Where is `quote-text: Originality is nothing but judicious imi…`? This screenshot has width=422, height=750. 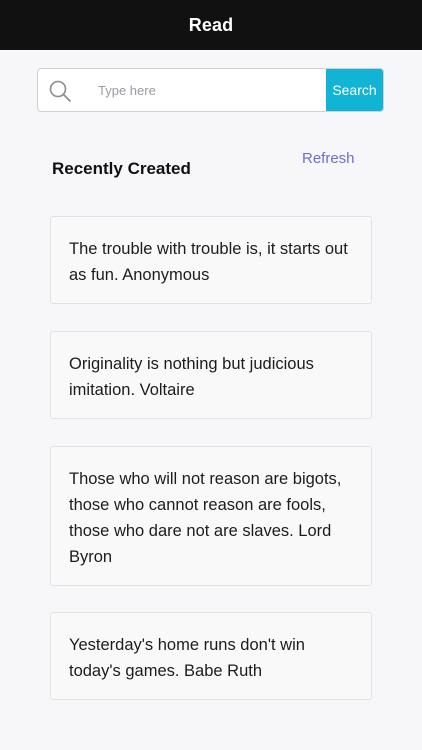
quote-text: Originality is nothing but judicious imi… is located at coordinates (191, 377).